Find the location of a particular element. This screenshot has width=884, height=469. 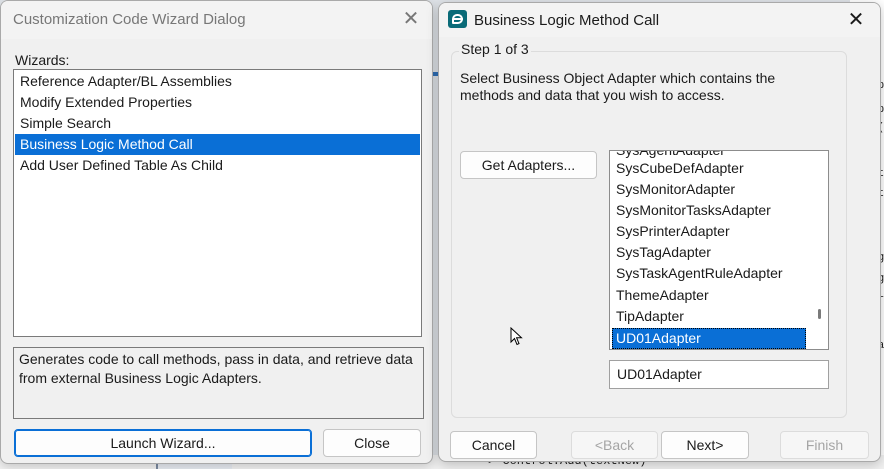

scrollbar-thumb is located at coordinates (819, 314).